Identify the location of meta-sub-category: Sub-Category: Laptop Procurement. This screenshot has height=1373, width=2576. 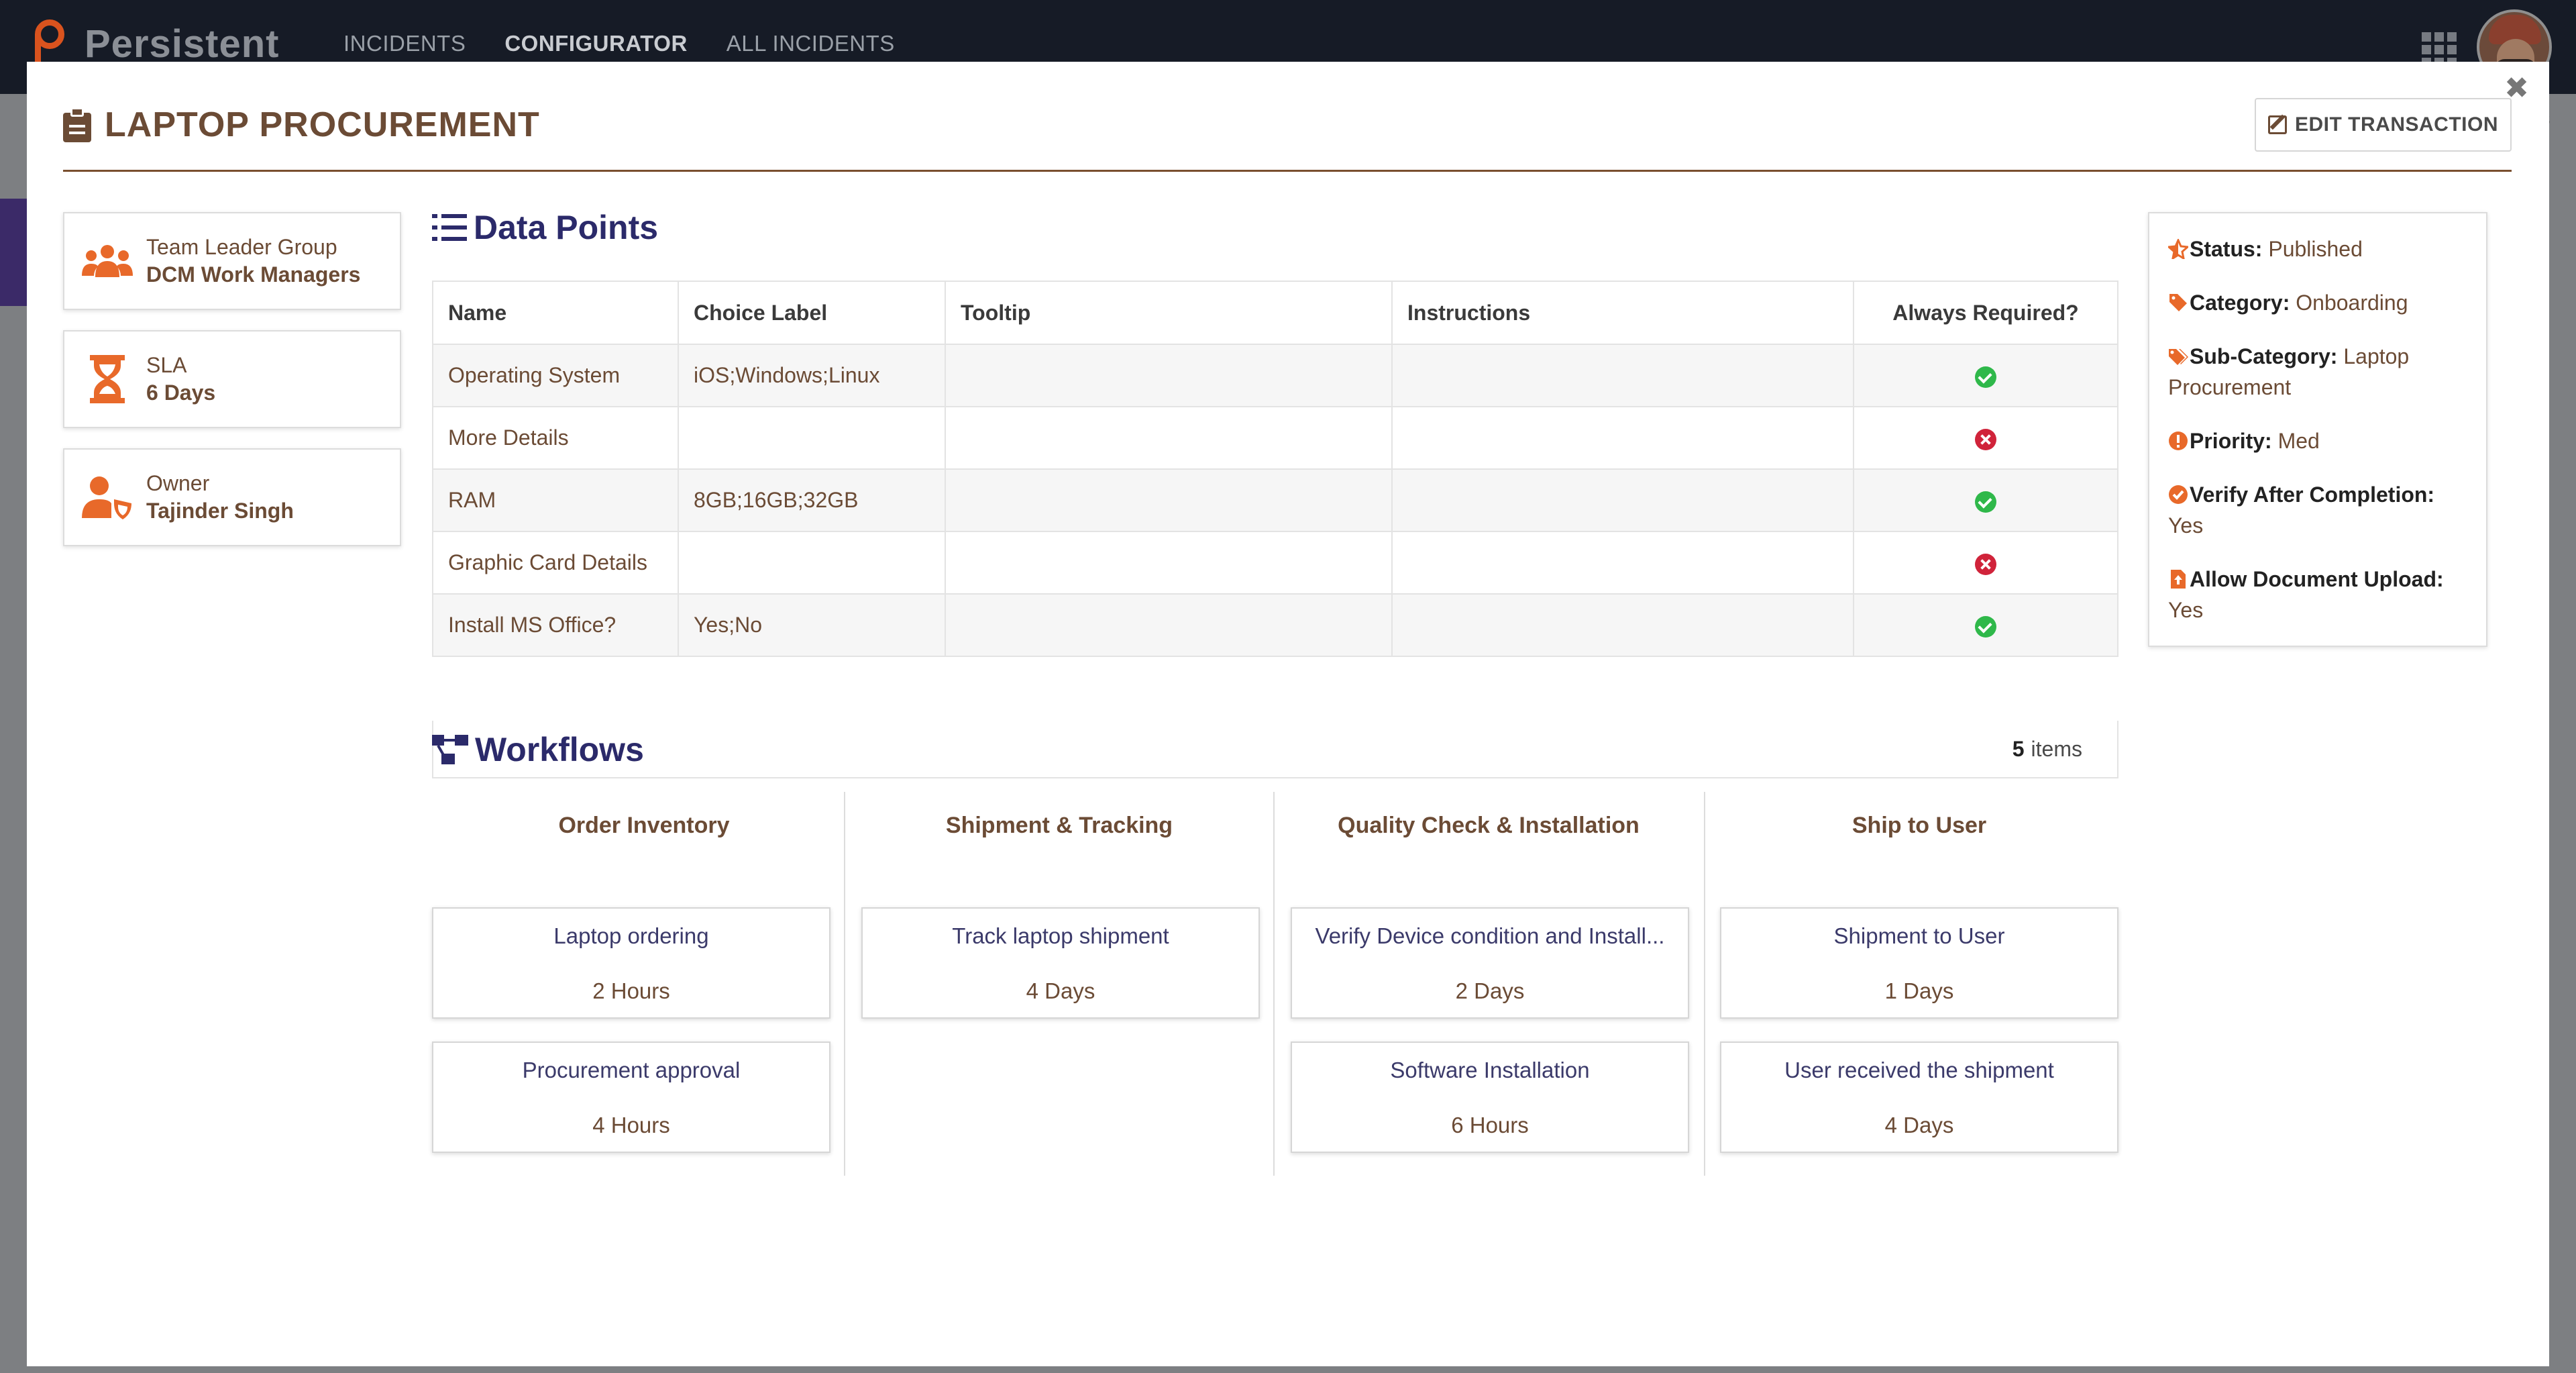
(2317, 372).